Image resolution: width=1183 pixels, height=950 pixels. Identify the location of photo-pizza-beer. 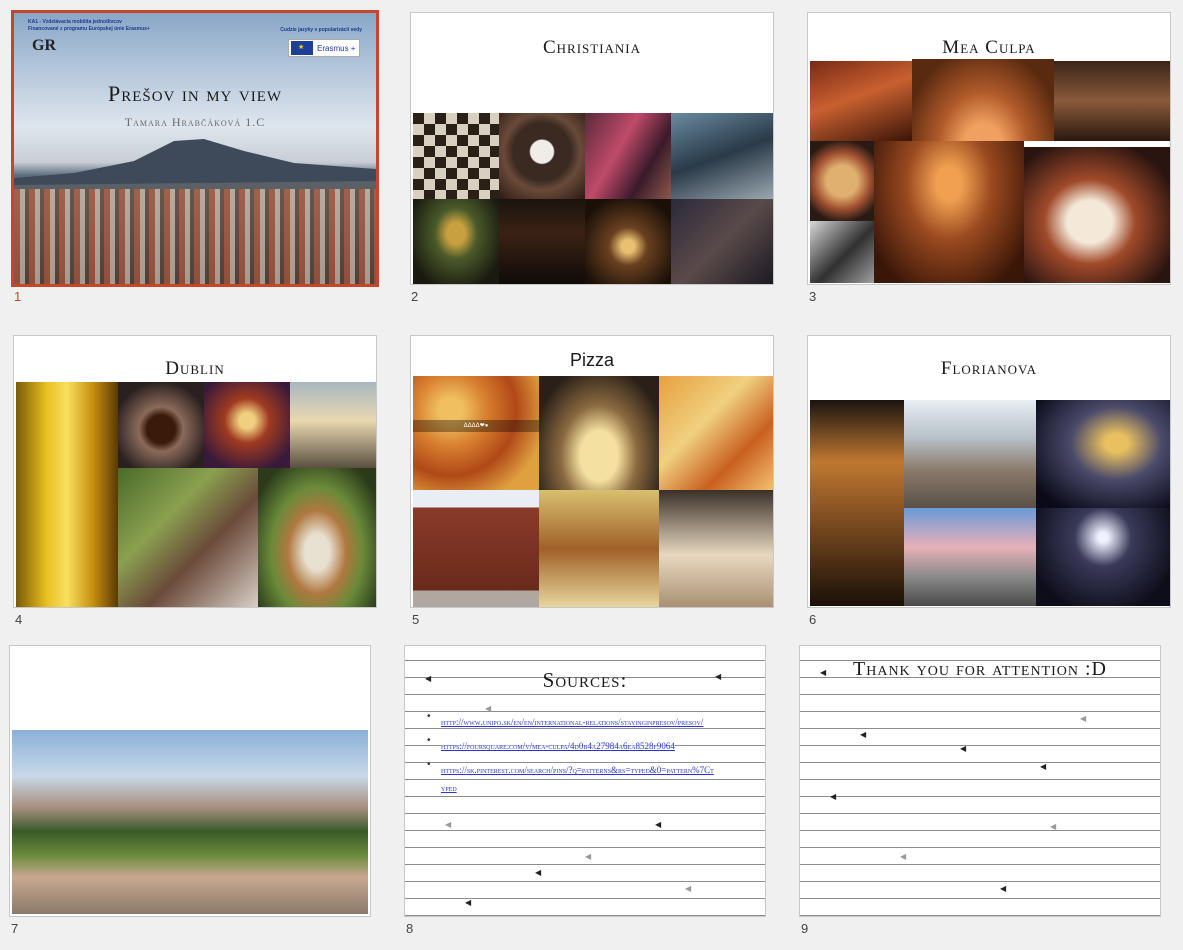
(599, 433).